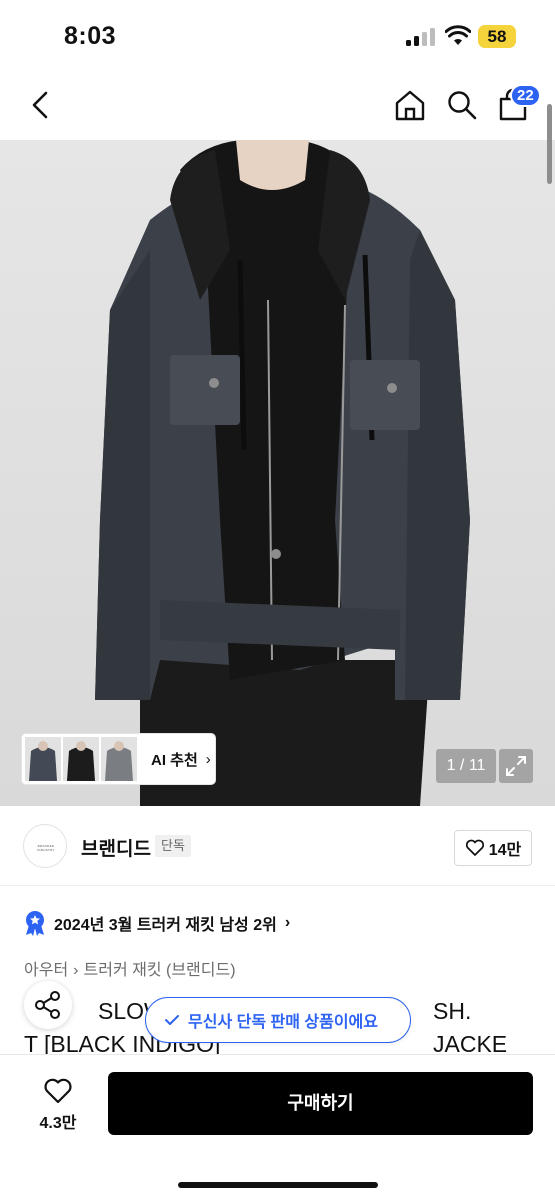 The width and height of the screenshot is (555, 1200). I want to click on back-icon, so click(41, 105).